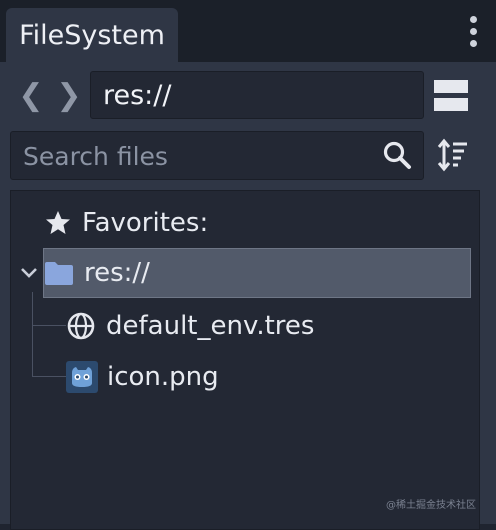 The image size is (496, 530). I want to click on tree-item-label: default_env.tres, so click(210, 326).